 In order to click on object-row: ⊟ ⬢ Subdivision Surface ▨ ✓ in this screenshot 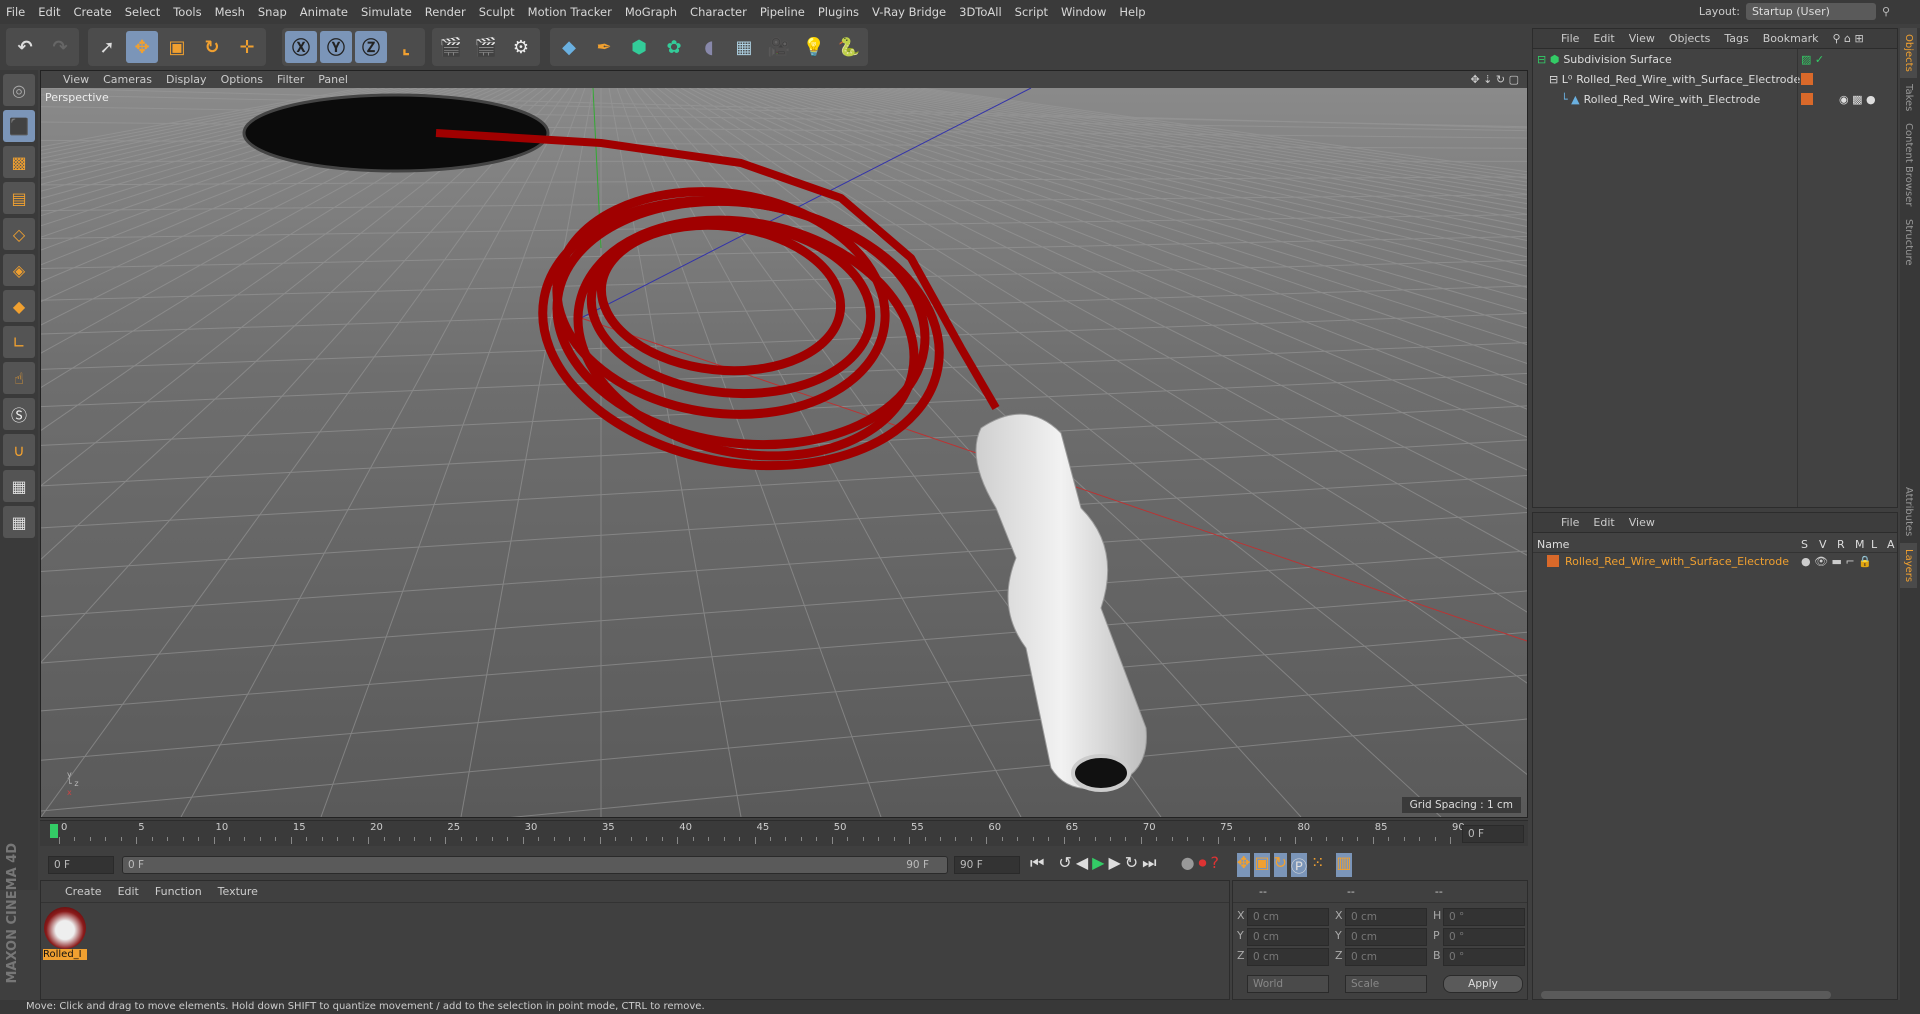, I will do `click(1715, 59)`.